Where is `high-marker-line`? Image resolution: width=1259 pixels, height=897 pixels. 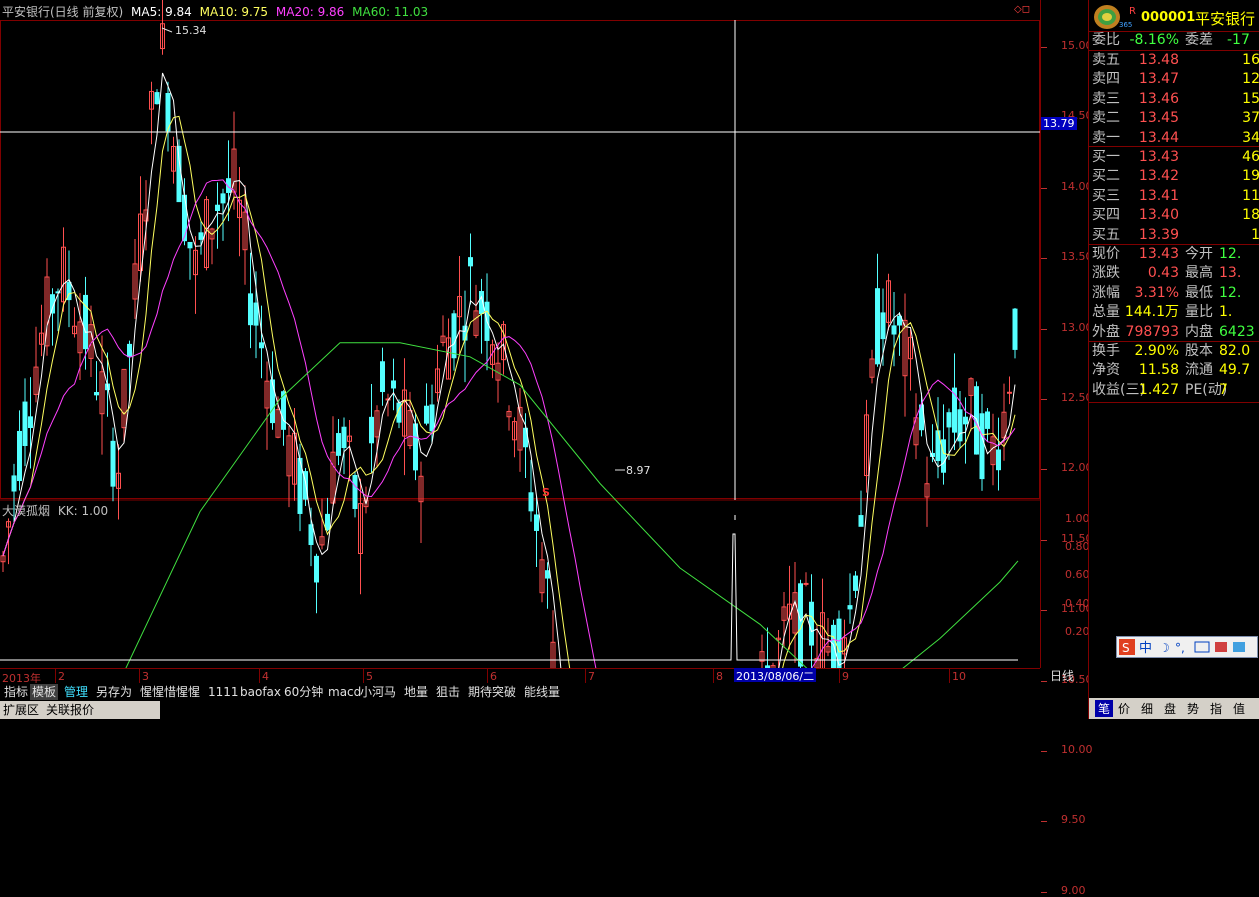
high-marker-line is located at coordinates (167, 30).